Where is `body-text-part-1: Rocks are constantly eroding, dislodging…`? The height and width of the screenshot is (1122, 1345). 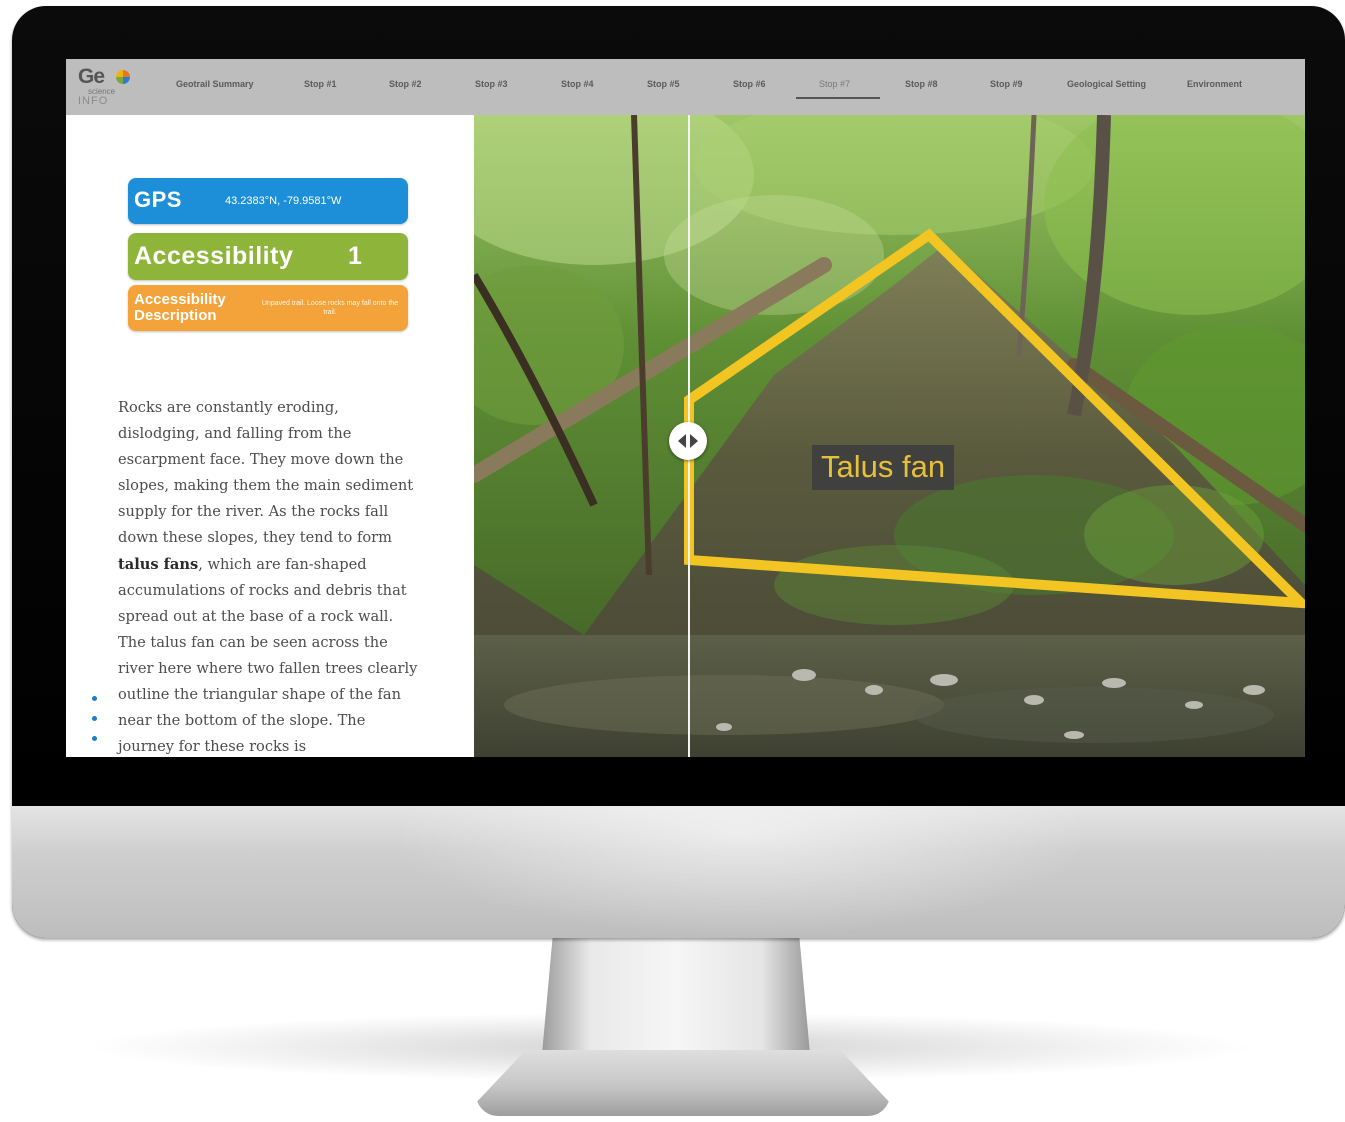 body-text-part-1: Rocks are constantly eroding, dislodging… is located at coordinates (266, 473).